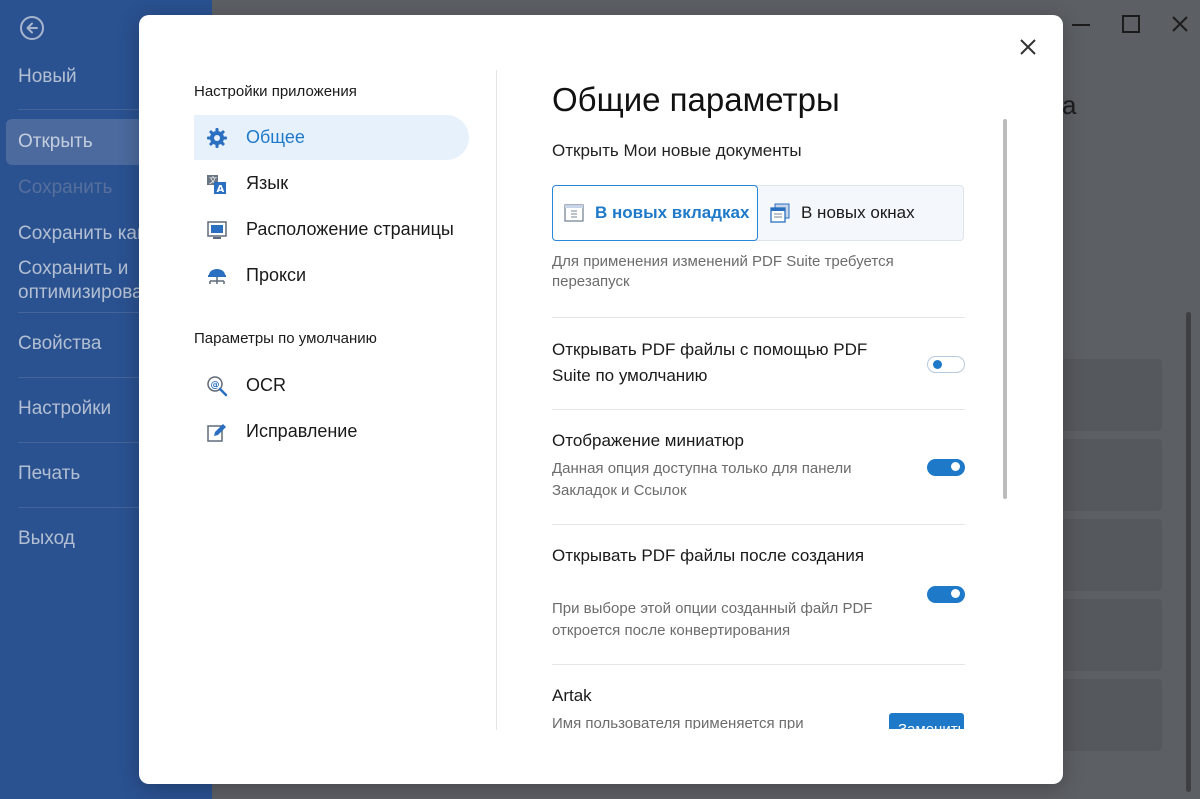  Describe the element at coordinates (1081, 25) in the screenshot. I see `minimize-icon` at that location.